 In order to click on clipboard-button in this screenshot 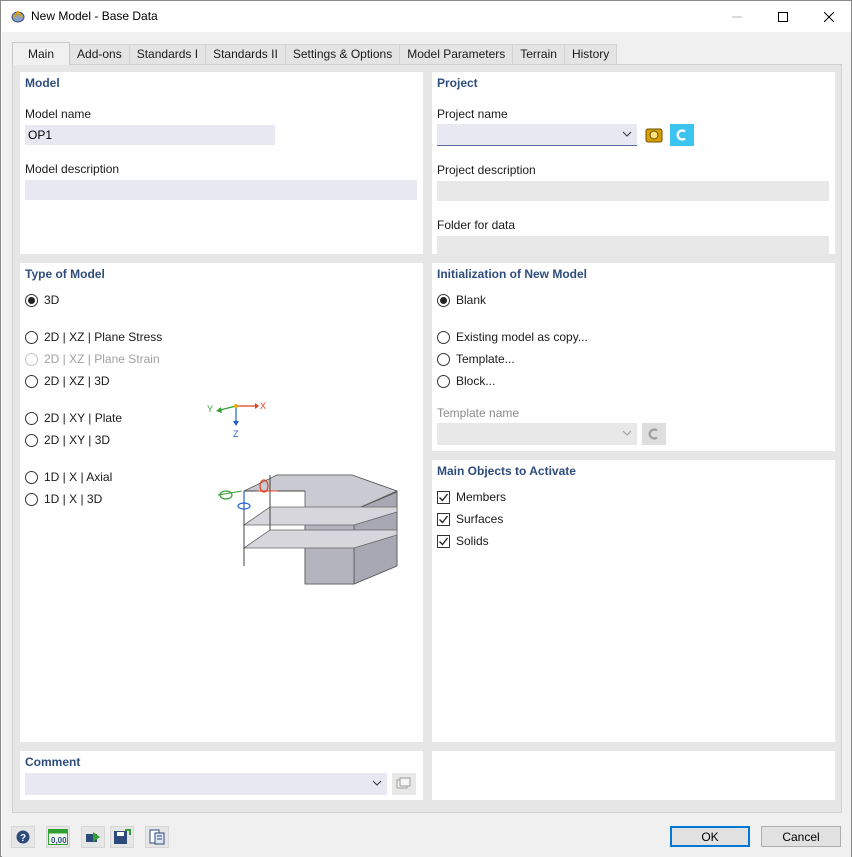, I will do `click(157, 837)`.